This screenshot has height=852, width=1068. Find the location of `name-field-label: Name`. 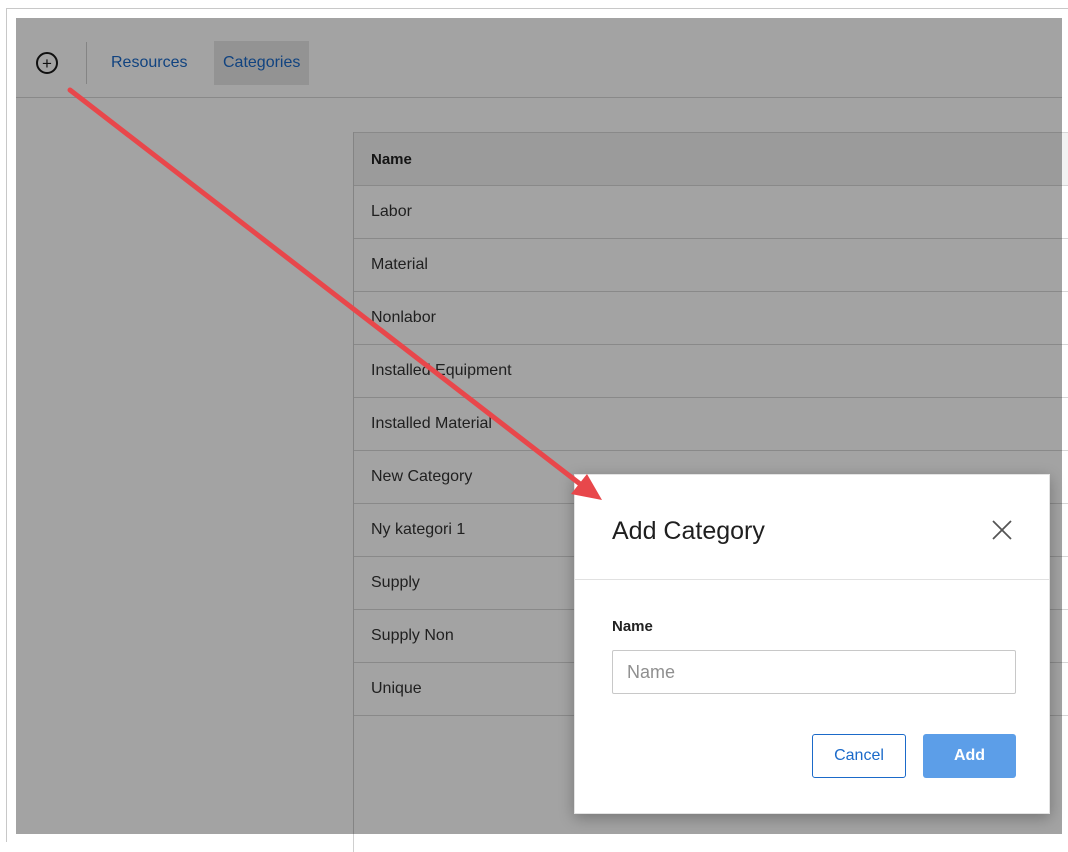

name-field-label: Name is located at coordinates (632, 626).